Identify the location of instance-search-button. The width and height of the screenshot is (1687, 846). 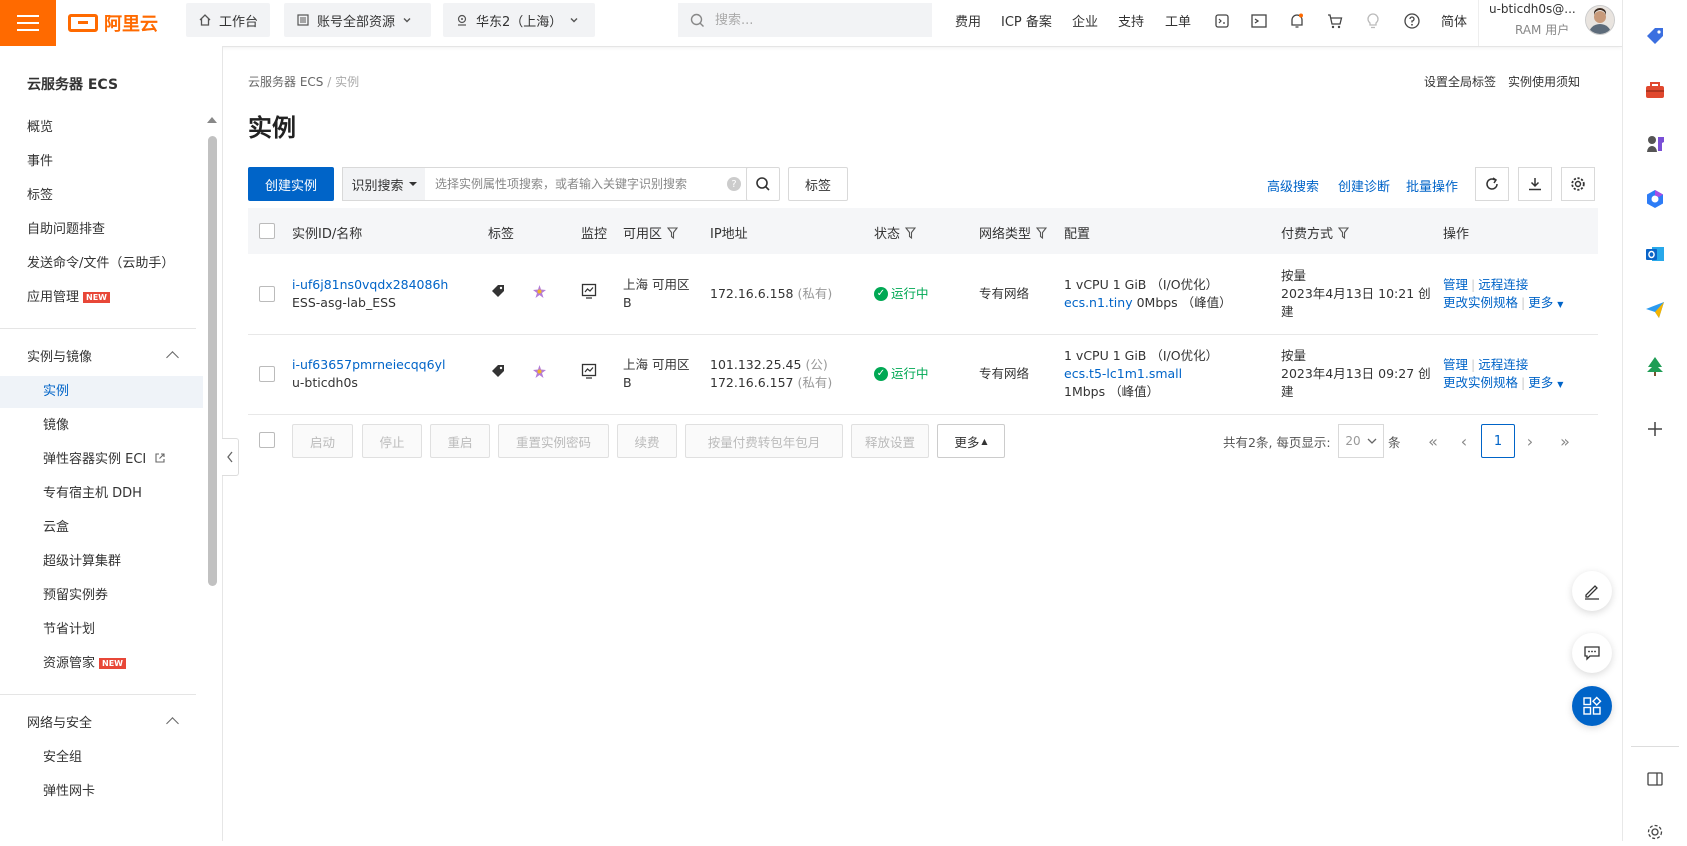
(763, 184).